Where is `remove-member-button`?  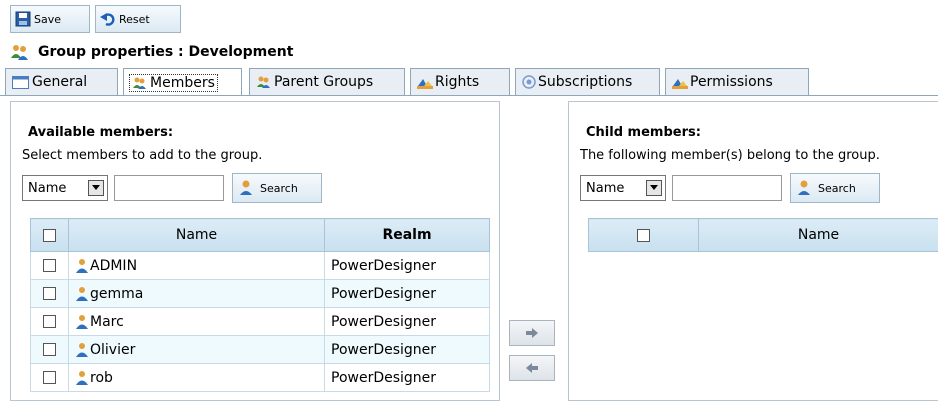
remove-member-button is located at coordinates (532, 368).